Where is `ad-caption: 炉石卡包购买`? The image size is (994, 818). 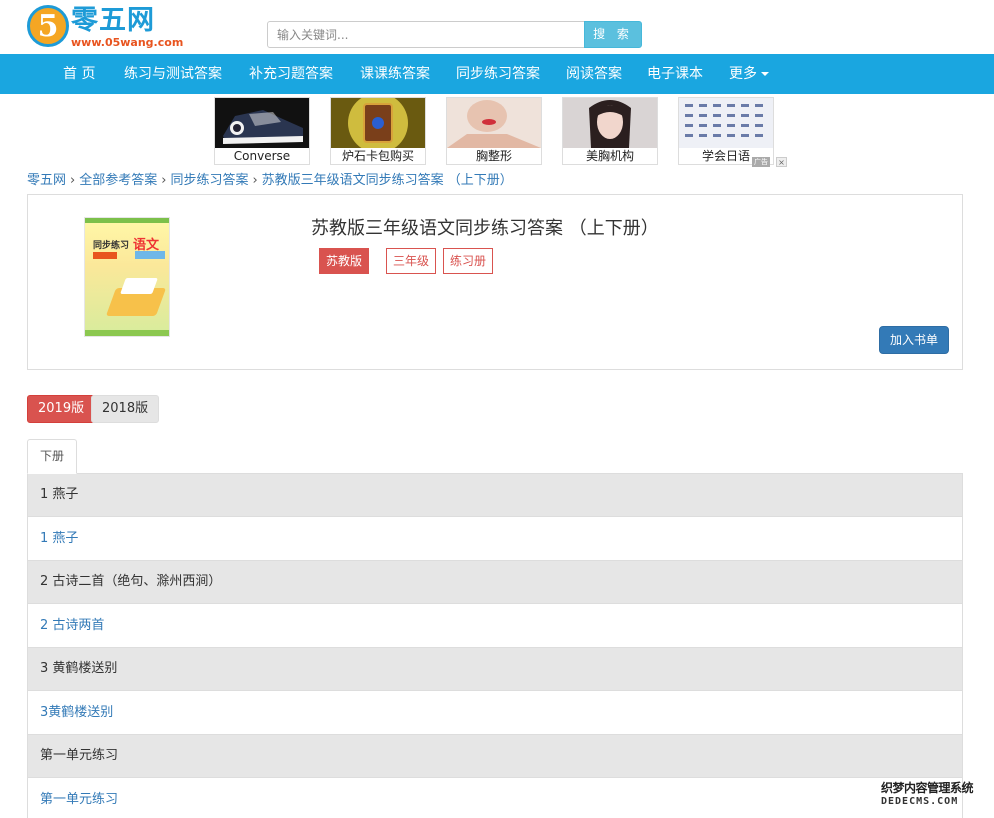
ad-caption: 炉石卡包购买 is located at coordinates (377, 156).